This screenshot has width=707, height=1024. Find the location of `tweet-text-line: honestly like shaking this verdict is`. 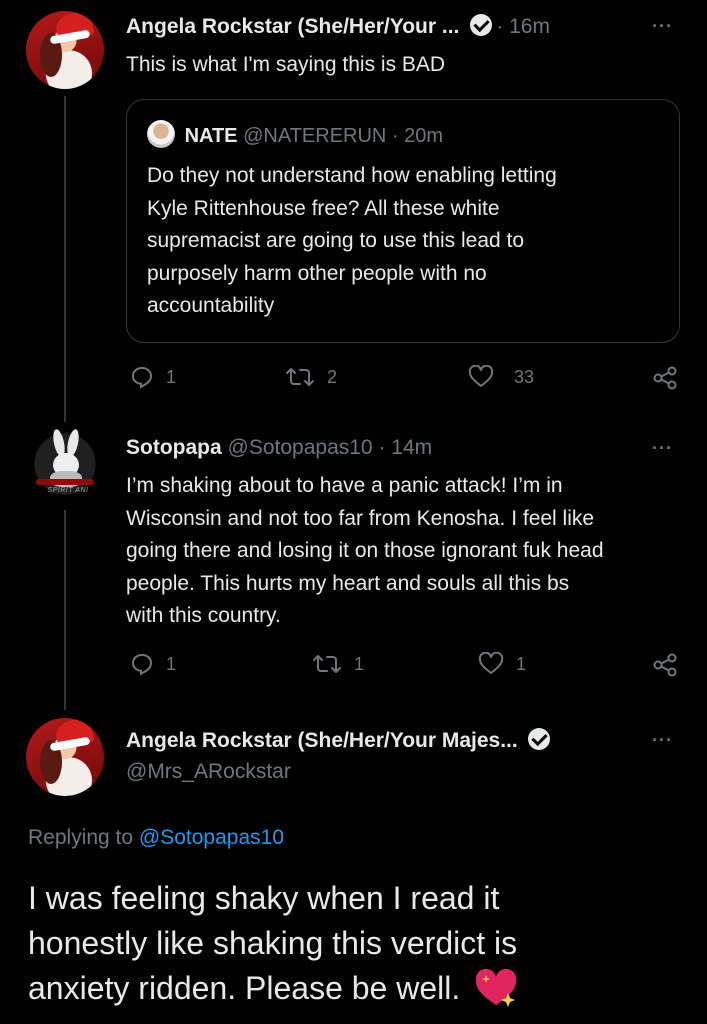

tweet-text-line: honestly like shaking this verdict is is located at coordinates (273, 943).